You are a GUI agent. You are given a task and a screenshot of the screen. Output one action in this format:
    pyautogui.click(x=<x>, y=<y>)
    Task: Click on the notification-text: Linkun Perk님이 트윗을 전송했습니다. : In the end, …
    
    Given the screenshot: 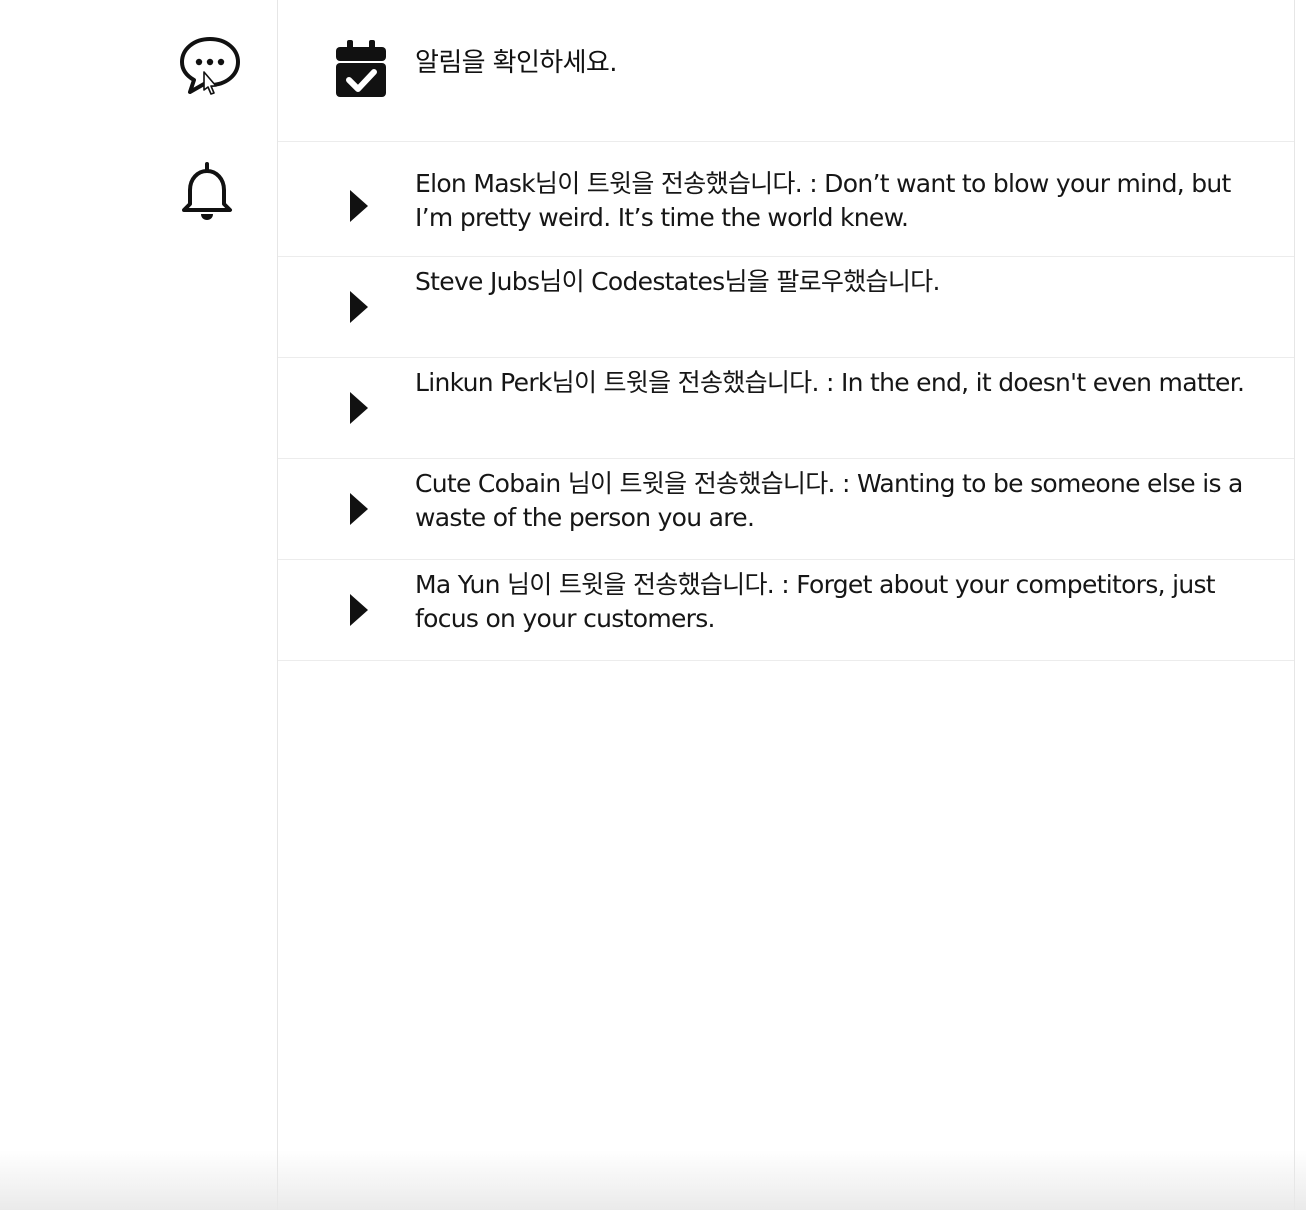 What is the action you would take?
    pyautogui.click(x=830, y=382)
    